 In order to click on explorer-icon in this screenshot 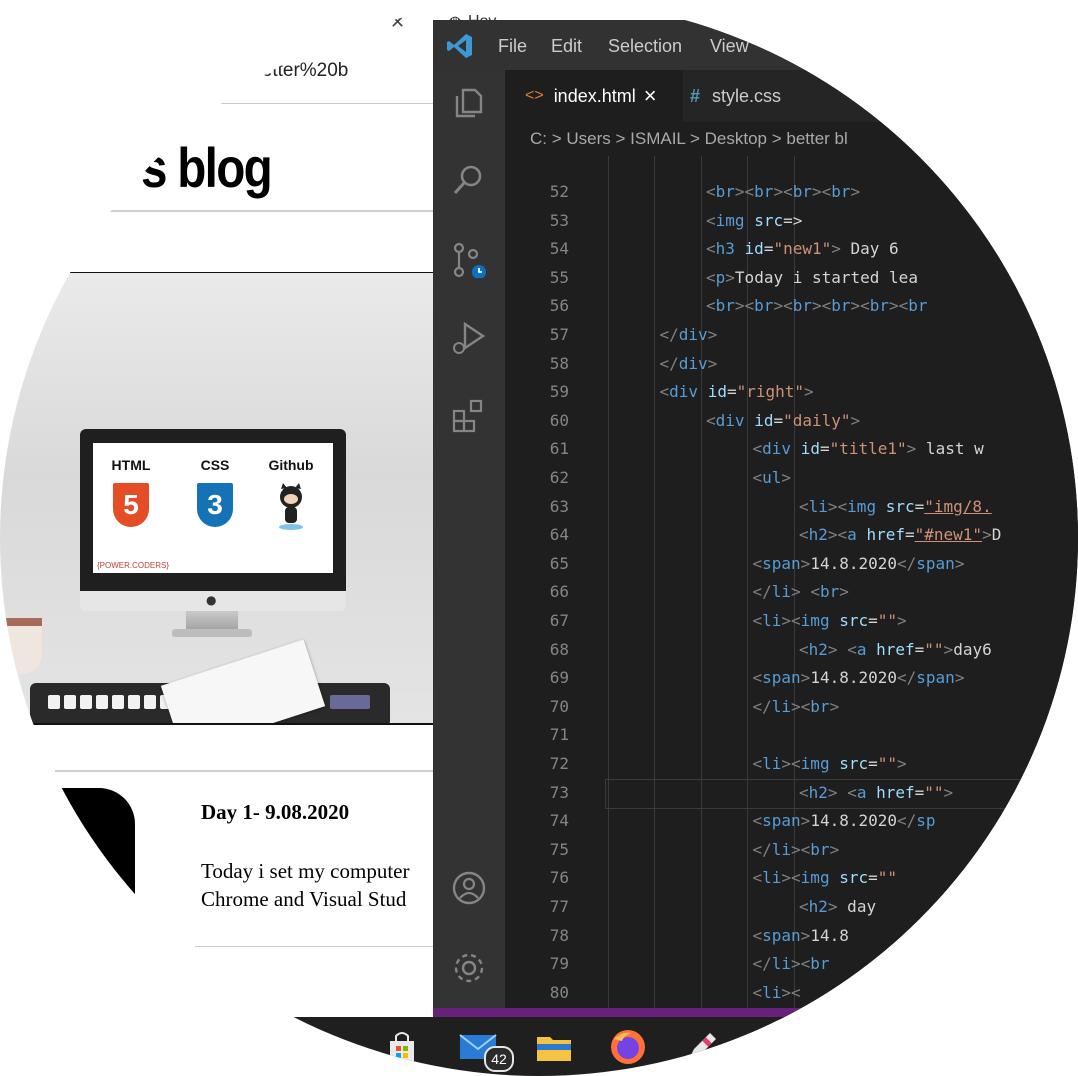, I will do `click(469, 102)`.